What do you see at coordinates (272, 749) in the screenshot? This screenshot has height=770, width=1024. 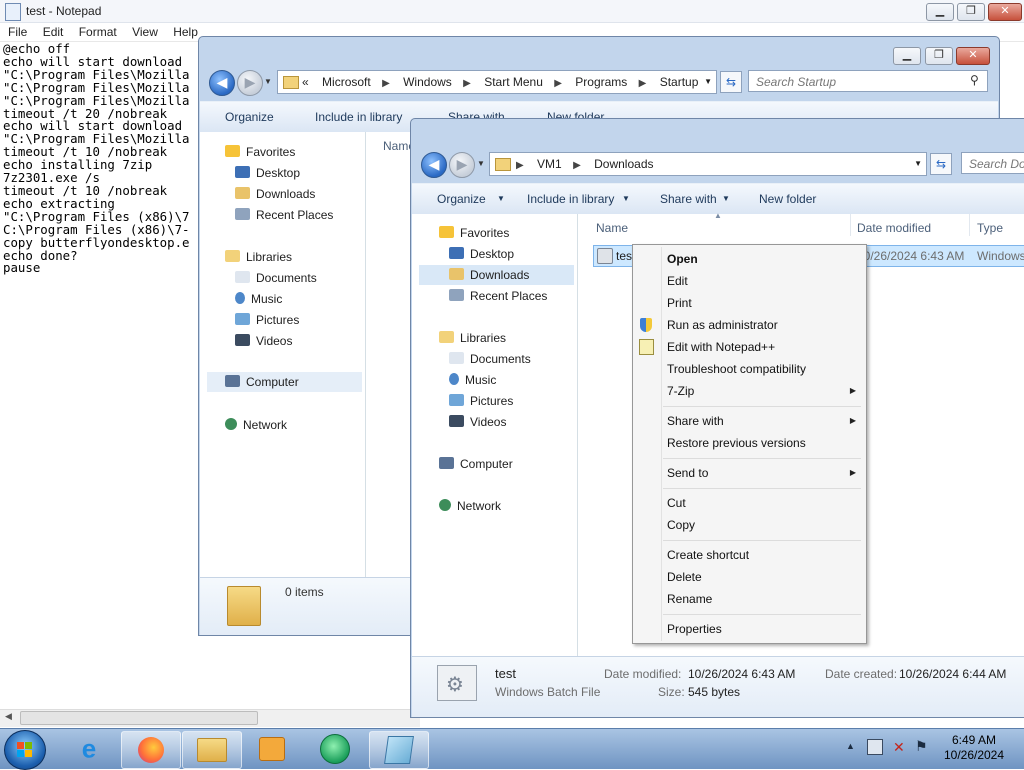 I see `taskbar-media-player` at bounding box center [272, 749].